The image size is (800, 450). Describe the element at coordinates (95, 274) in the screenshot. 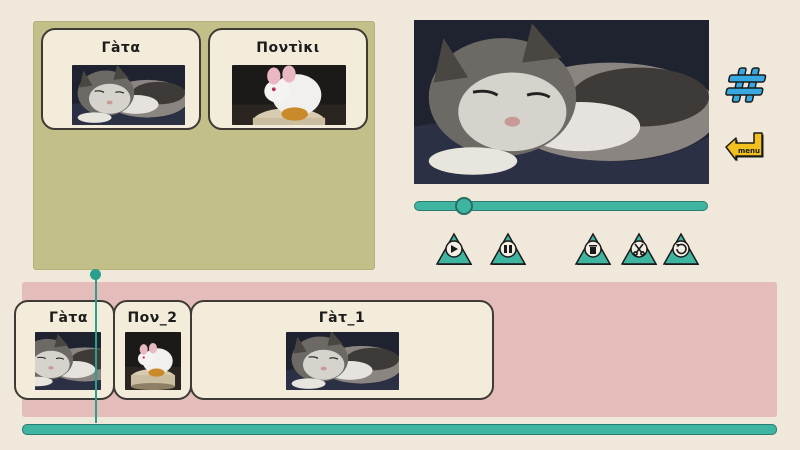

I see `playhead-handle` at that location.